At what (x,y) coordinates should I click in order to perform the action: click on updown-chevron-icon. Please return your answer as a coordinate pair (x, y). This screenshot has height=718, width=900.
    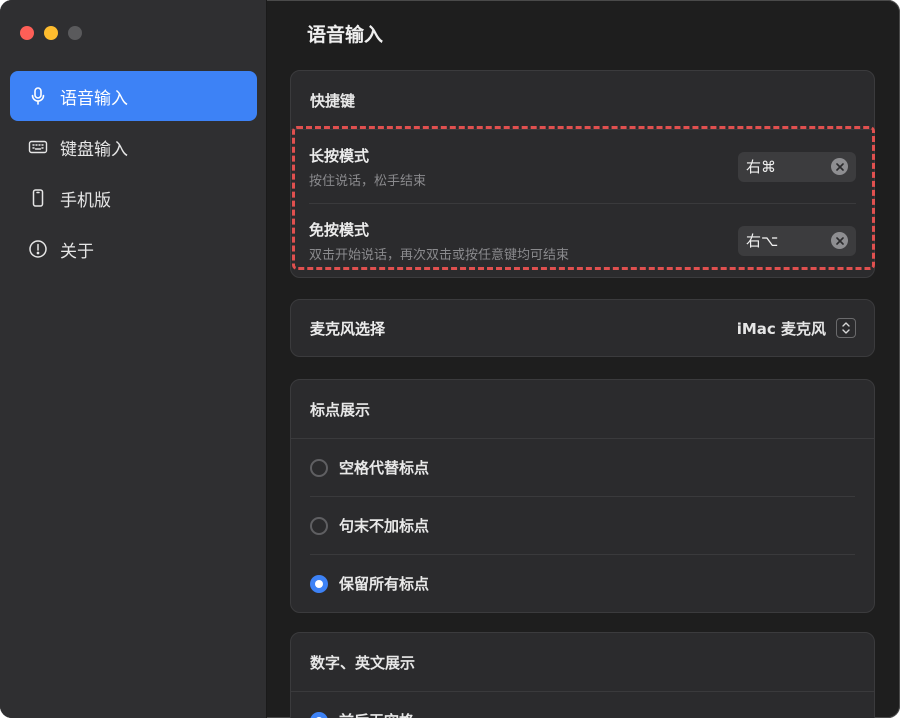
    Looking at the image, I should click on (846, 328).